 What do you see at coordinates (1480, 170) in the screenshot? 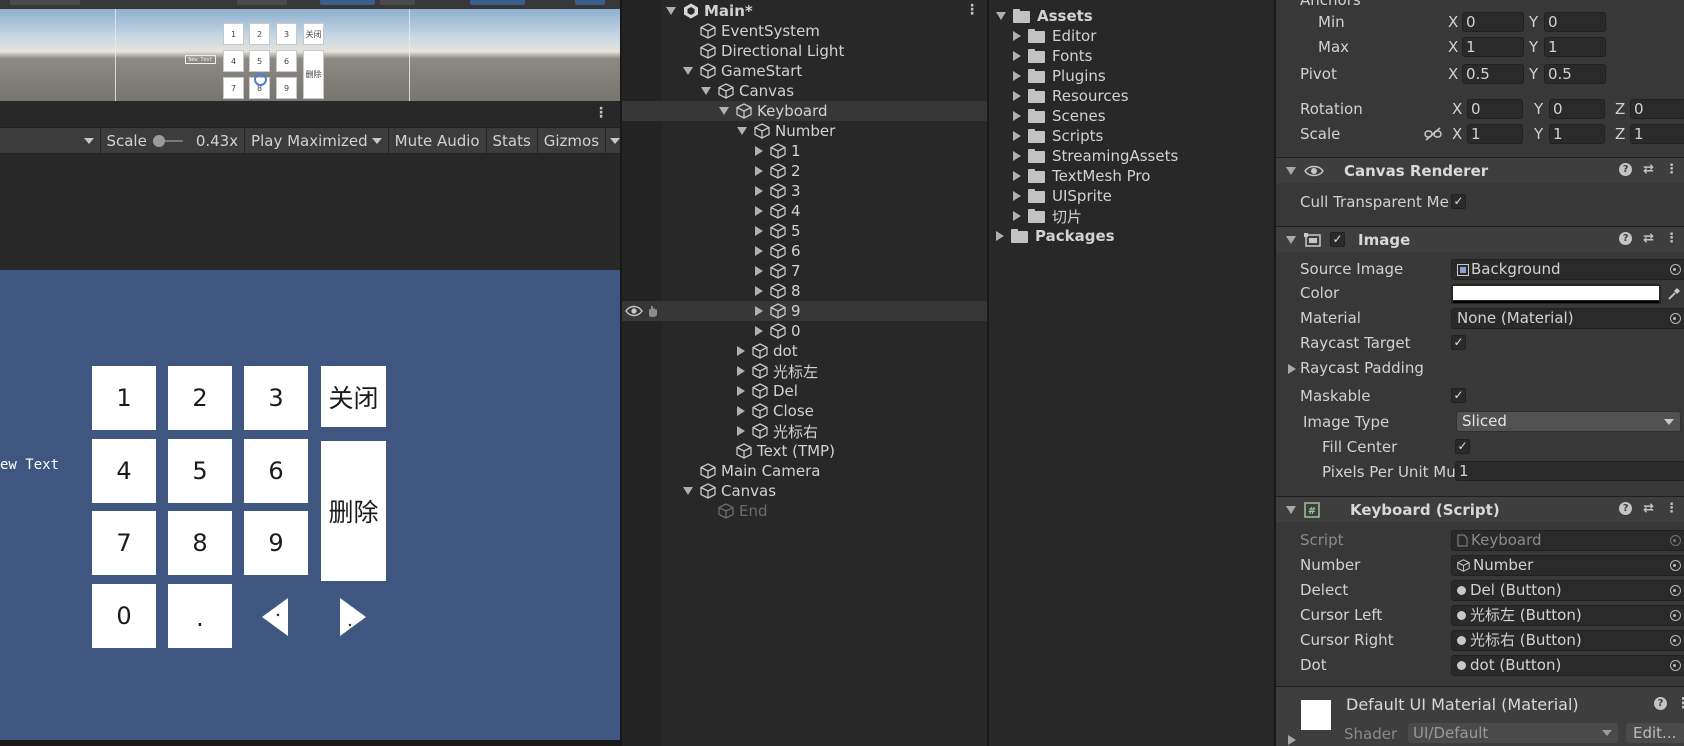
I see `canvas-renderer-header: Canvas Renderer ? ⇄ ⋮` at bounding box center [1480, 170].